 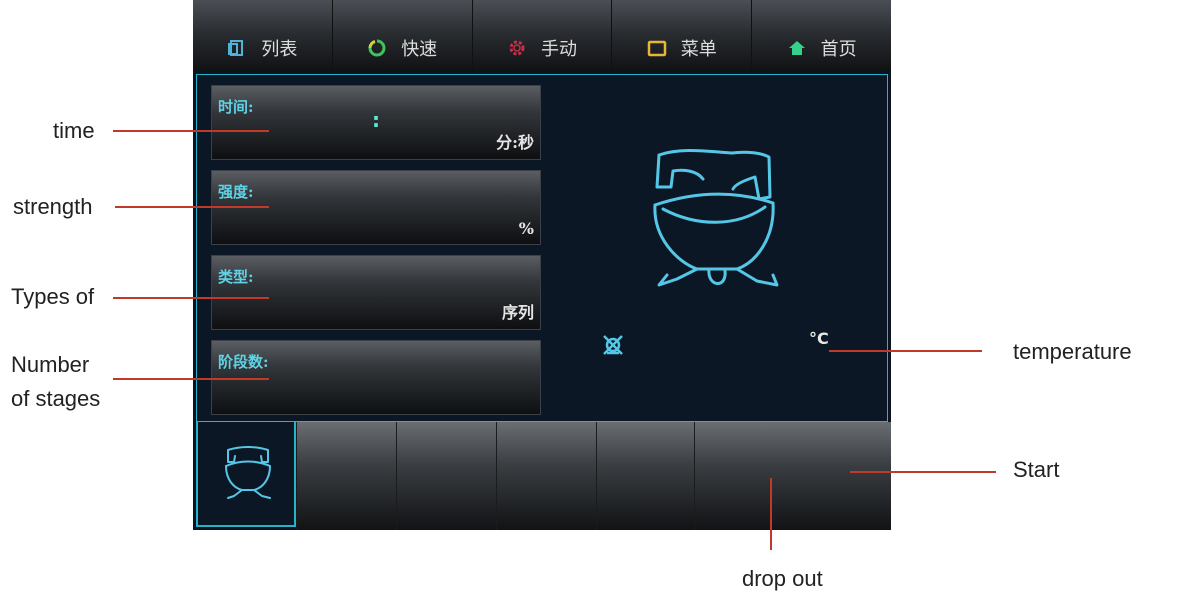 What do you see at coordinates (657, 48) in the screenshot?
I see `folder-icon` at bounding box center [657, 48].